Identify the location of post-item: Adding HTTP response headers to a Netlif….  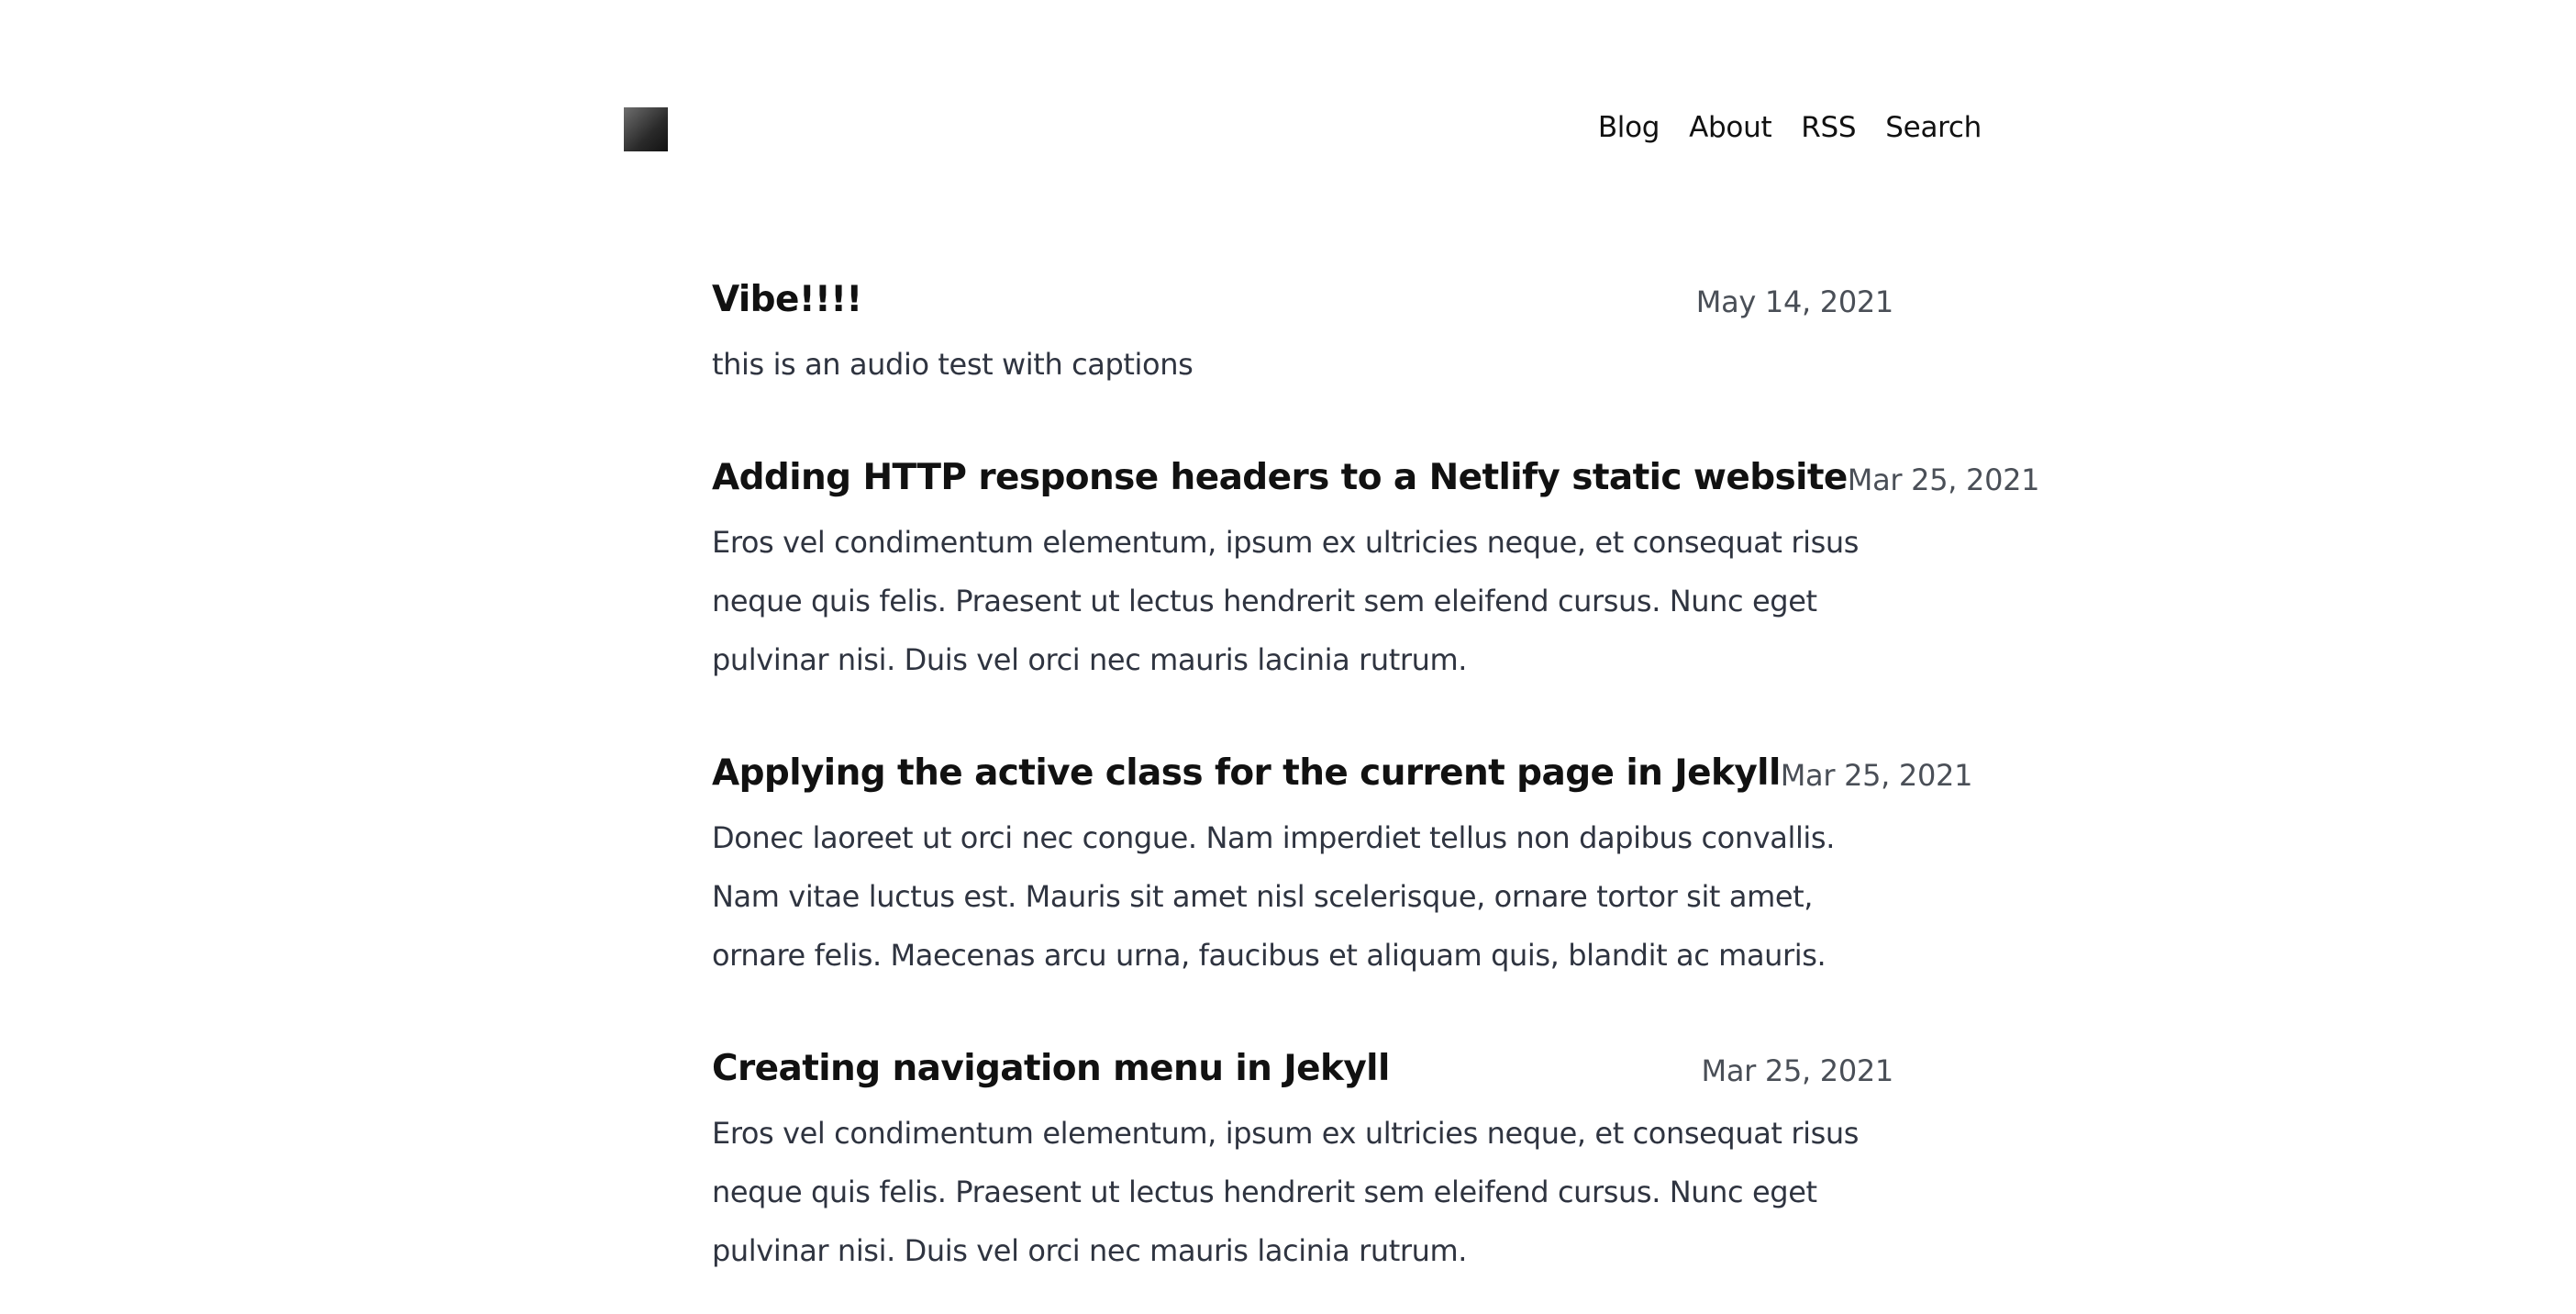
(1376, 568).